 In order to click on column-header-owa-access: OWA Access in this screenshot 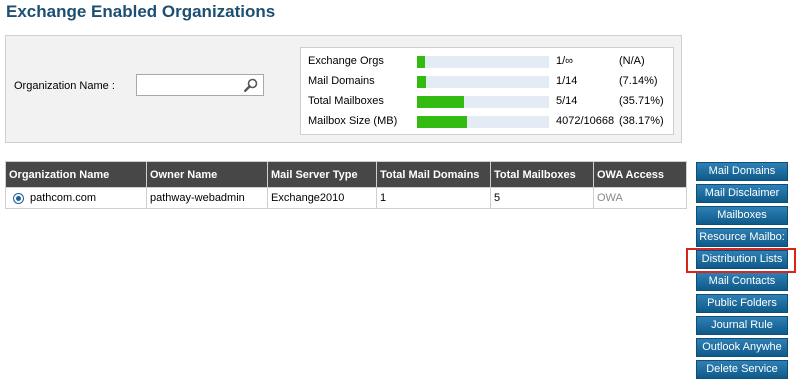, I will do `click(640, 174)`.